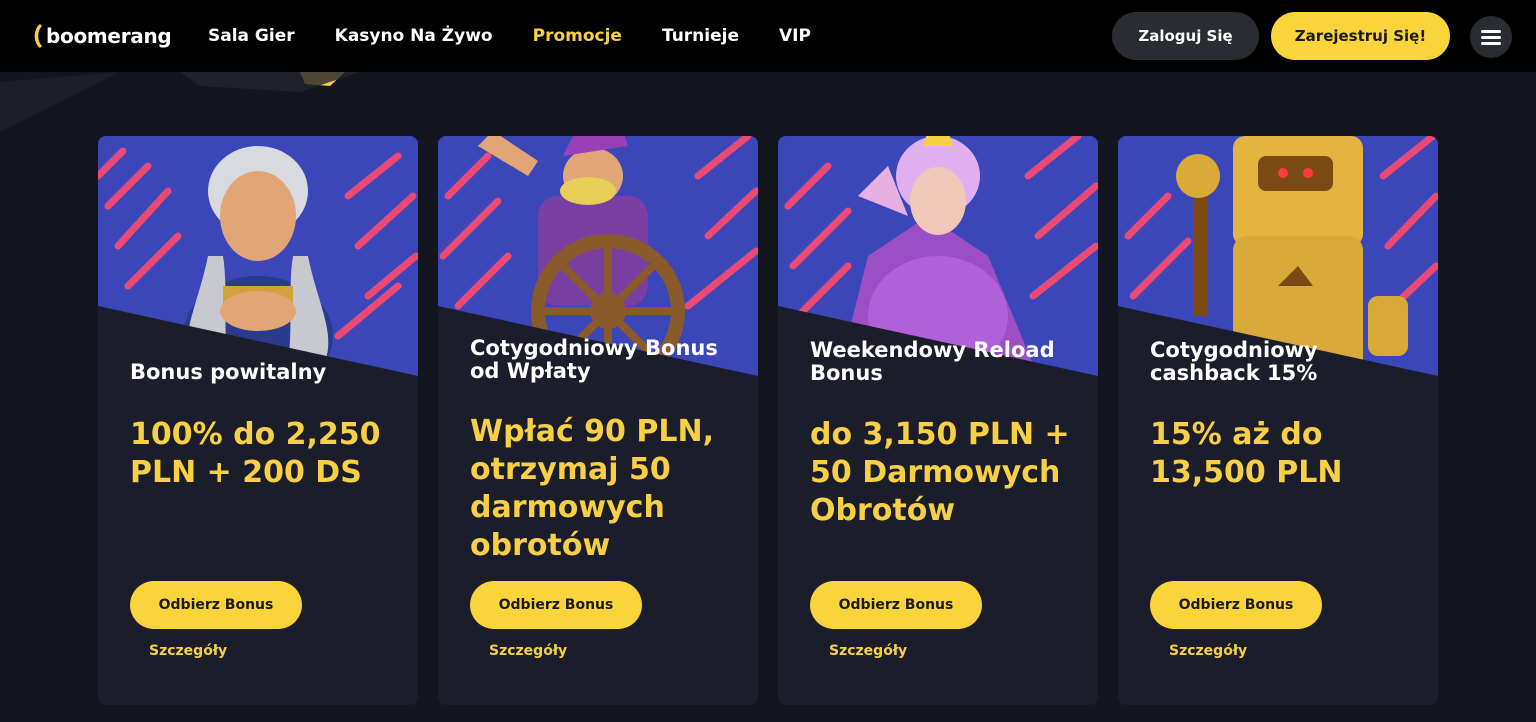  Describe the element at coordinates (251, 36) in the screenshot. I see `nav-item-sala-gier: Sala Gier` at that location.